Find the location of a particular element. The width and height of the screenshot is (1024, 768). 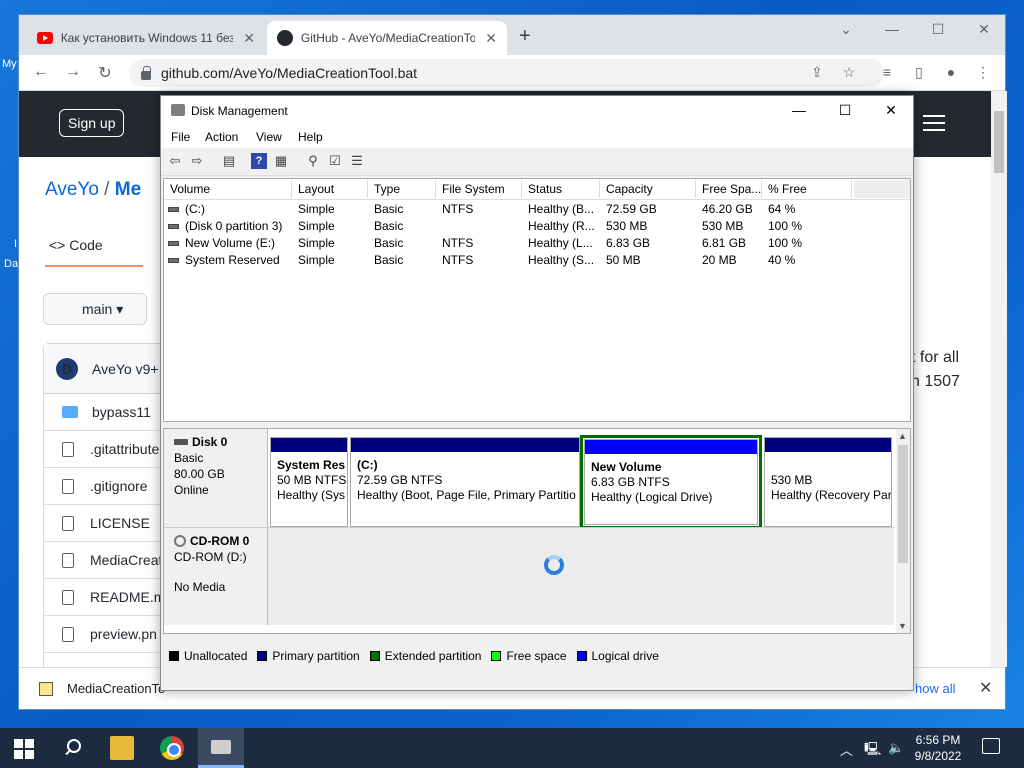

tab-search-icon: ⌄ is located at coordinates (846, 29).